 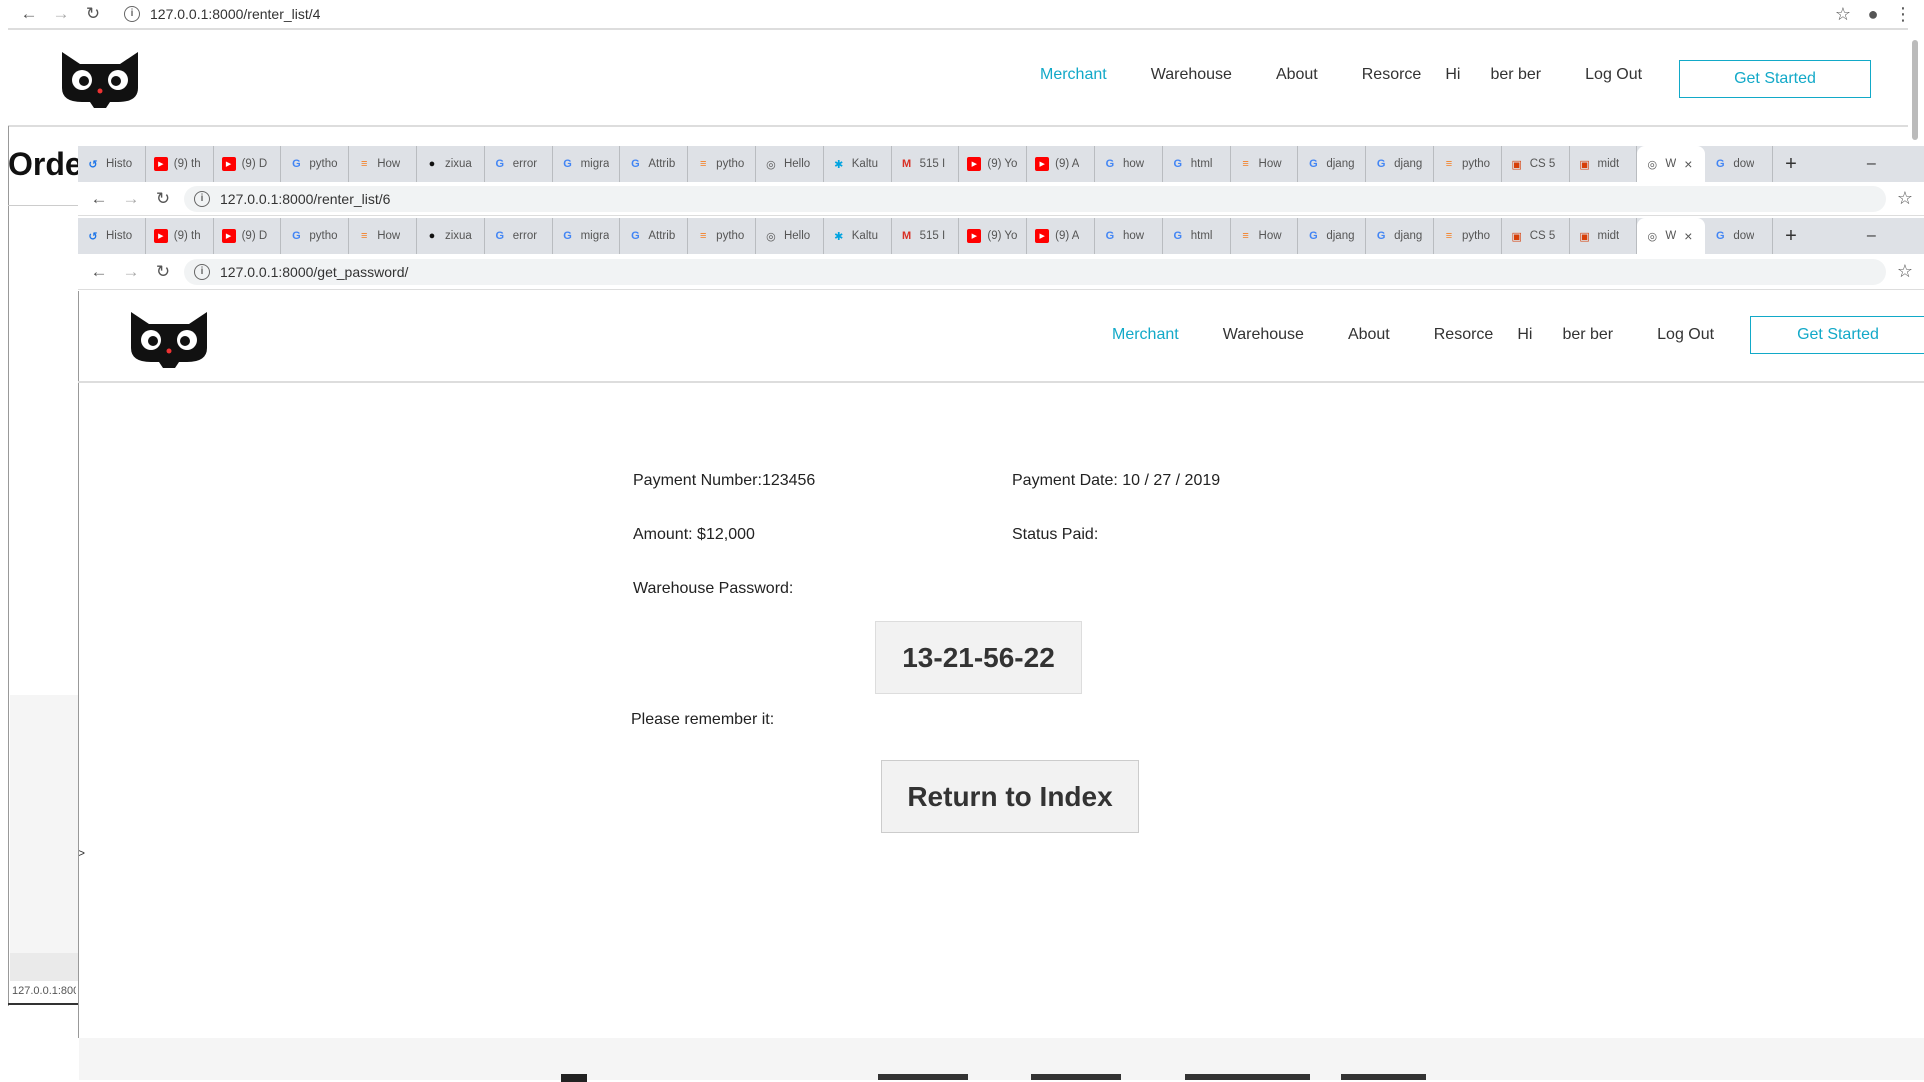 I want to click on tab-label: How, so click(x=389, y=164).